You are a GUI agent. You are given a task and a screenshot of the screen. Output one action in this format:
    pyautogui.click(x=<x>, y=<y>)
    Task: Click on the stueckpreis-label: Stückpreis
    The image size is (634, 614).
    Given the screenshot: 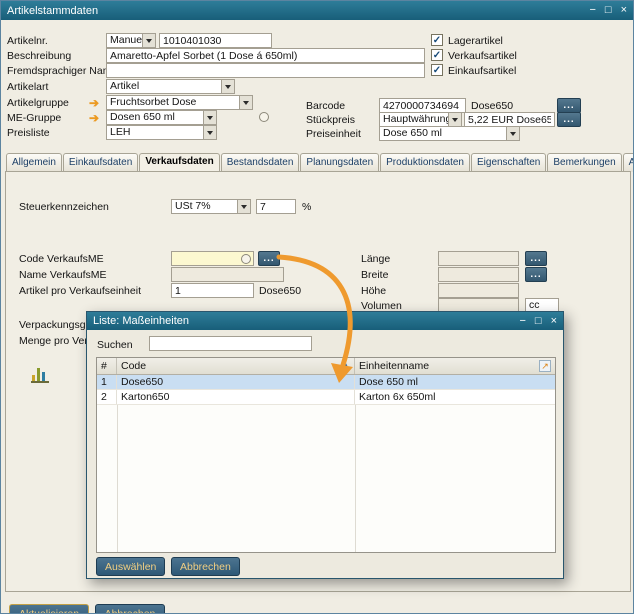 What is the action you would take?
    pyautogui.click(x=331, y=120)
    